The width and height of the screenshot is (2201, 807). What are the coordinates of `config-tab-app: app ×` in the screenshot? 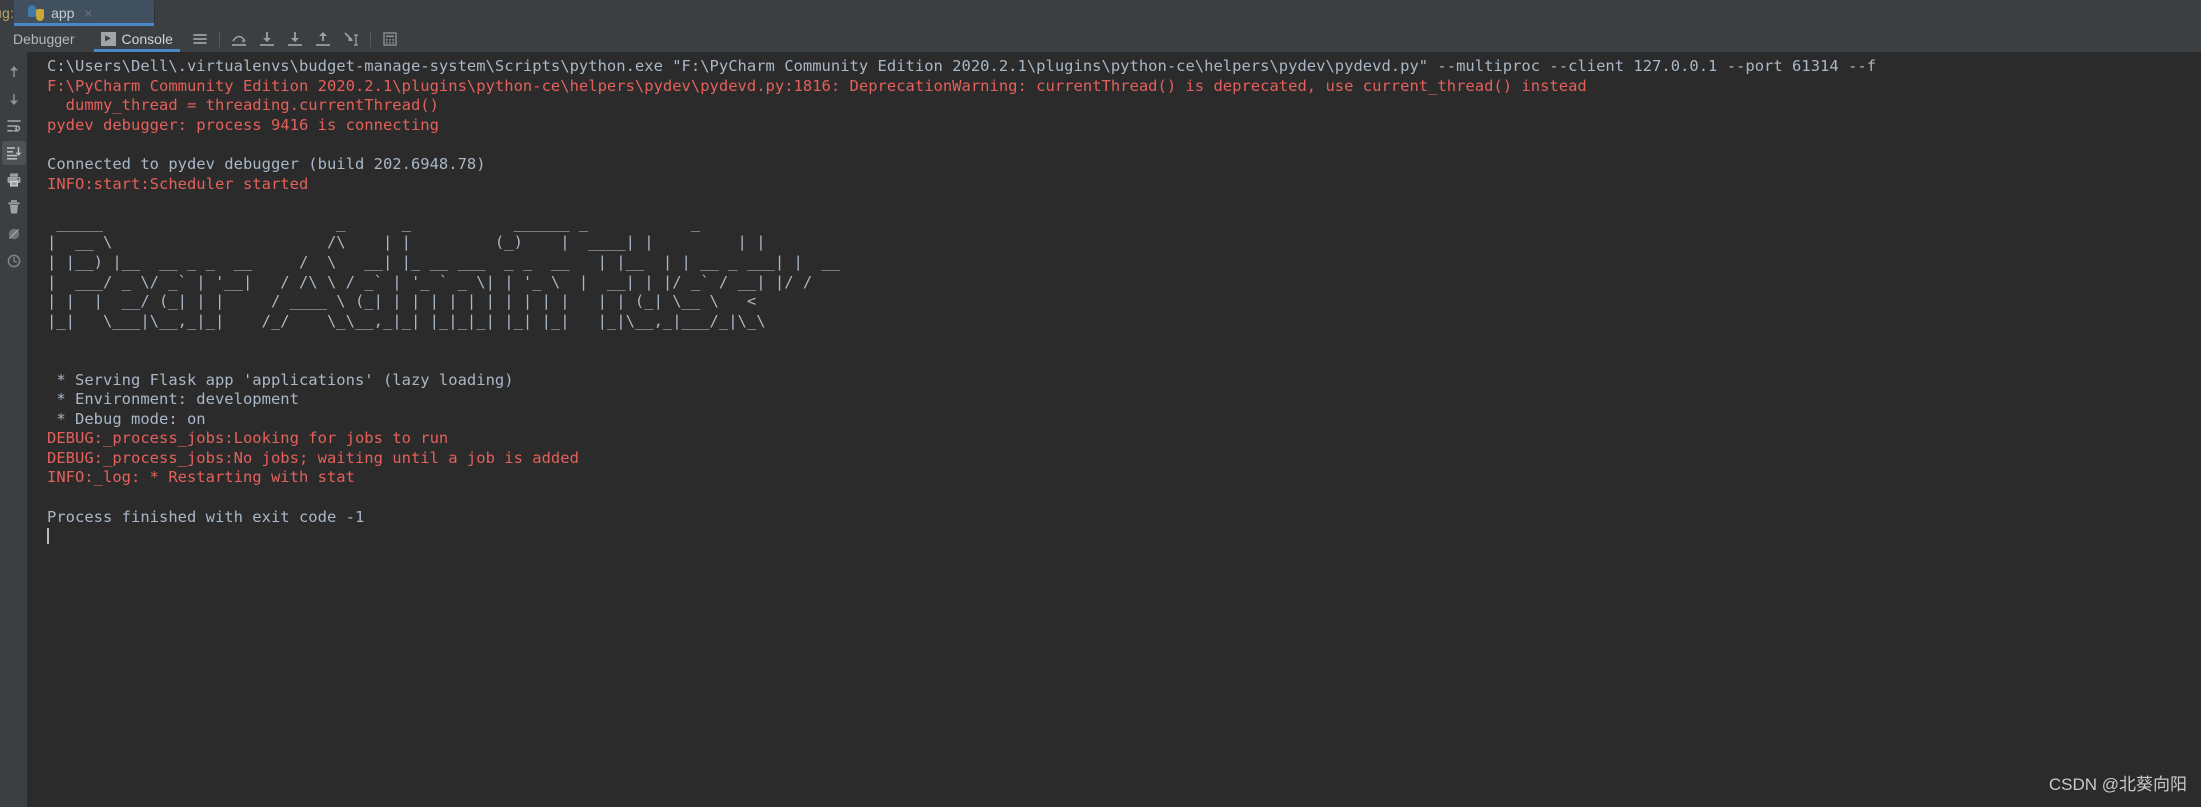 It's located at (84, 13).